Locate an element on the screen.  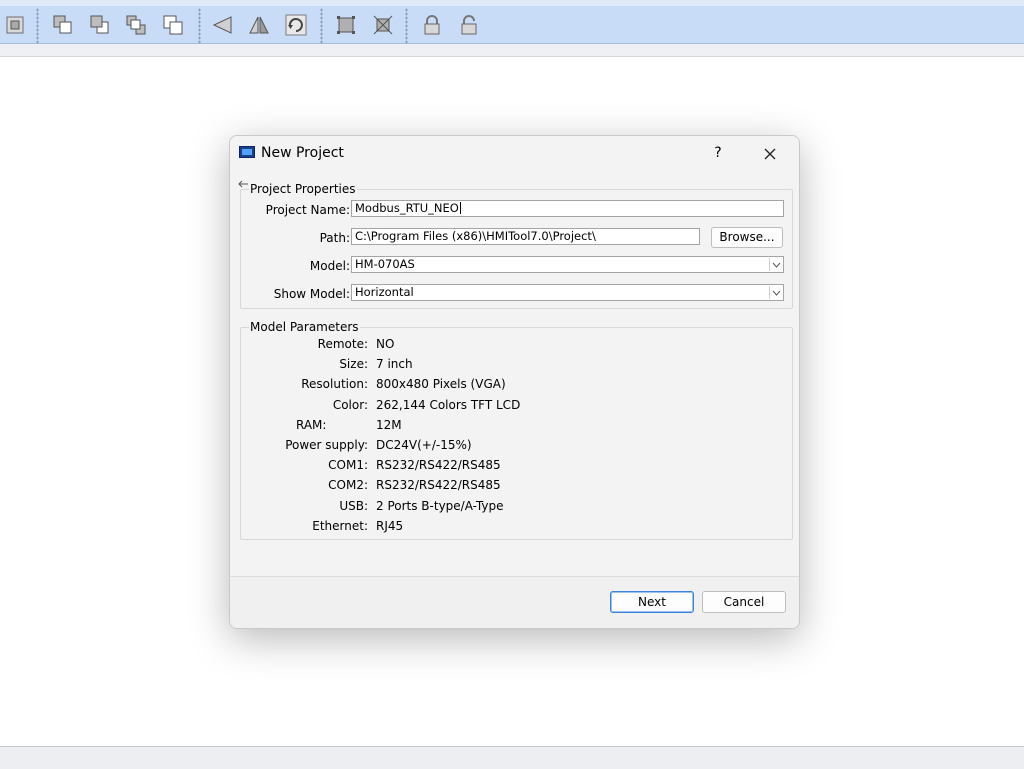
path-label: Path: is located at coordinates (334, 238).